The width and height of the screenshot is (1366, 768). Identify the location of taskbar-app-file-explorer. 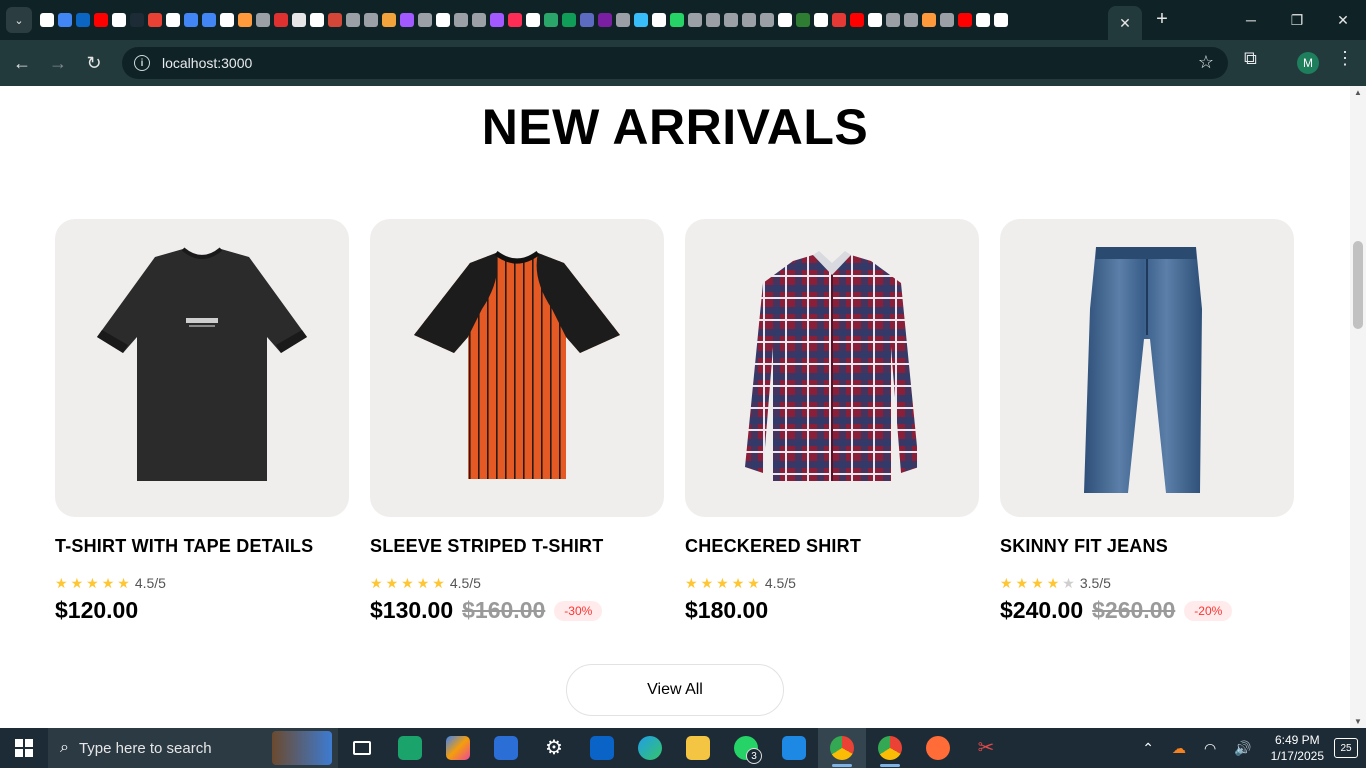
(698, 748).